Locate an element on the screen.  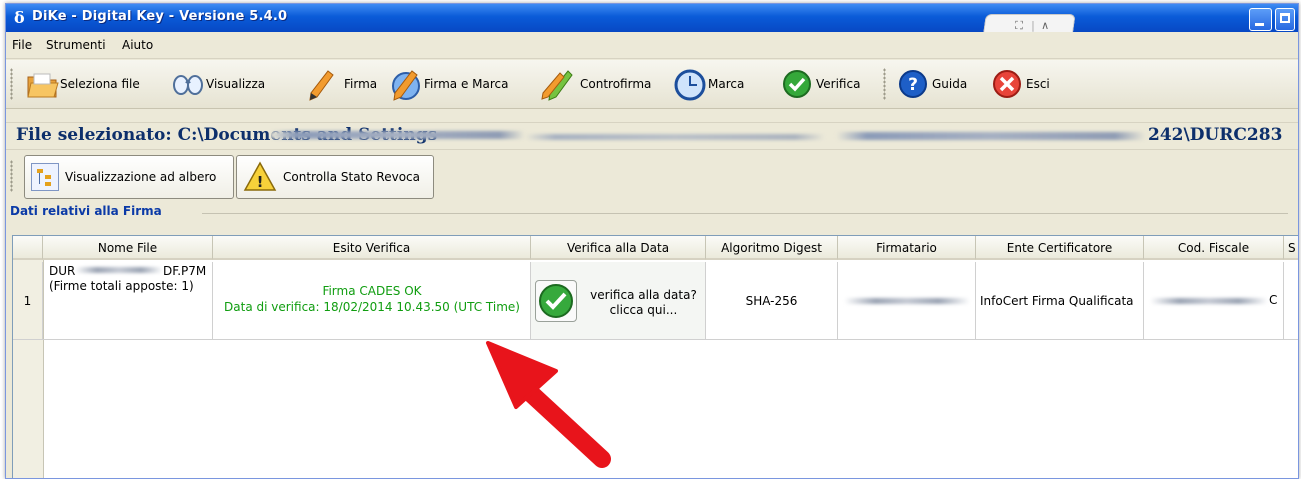
close-circle-icon is located at coordinates (1007, 84).